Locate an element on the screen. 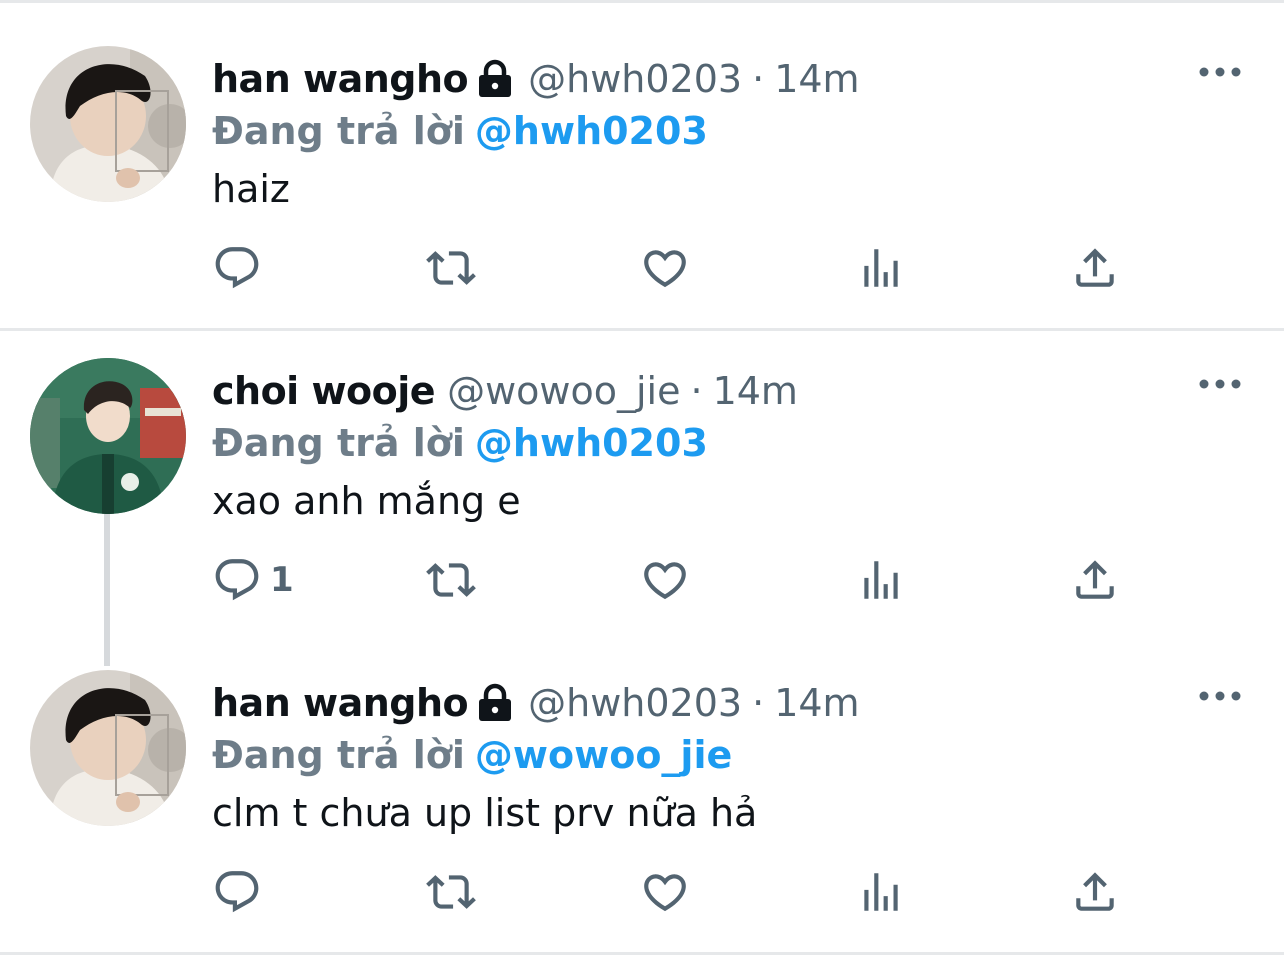  reply-count: 1 is located at coordinates (282, 580).